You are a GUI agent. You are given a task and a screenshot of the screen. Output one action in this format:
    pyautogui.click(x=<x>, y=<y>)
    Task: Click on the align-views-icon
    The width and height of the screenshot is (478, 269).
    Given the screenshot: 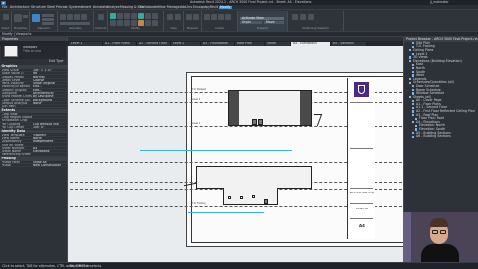 What is the action you would take?
    pyautogui.click(x=295, y=17)
    